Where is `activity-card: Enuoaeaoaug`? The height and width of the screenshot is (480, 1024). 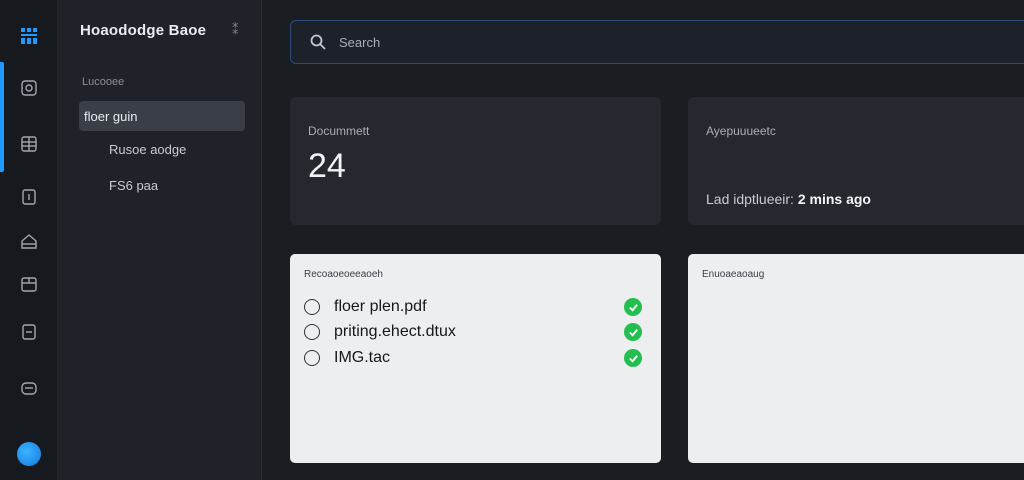 activity-card: Enuoaeaoaug is located at coordinates (856, 358).